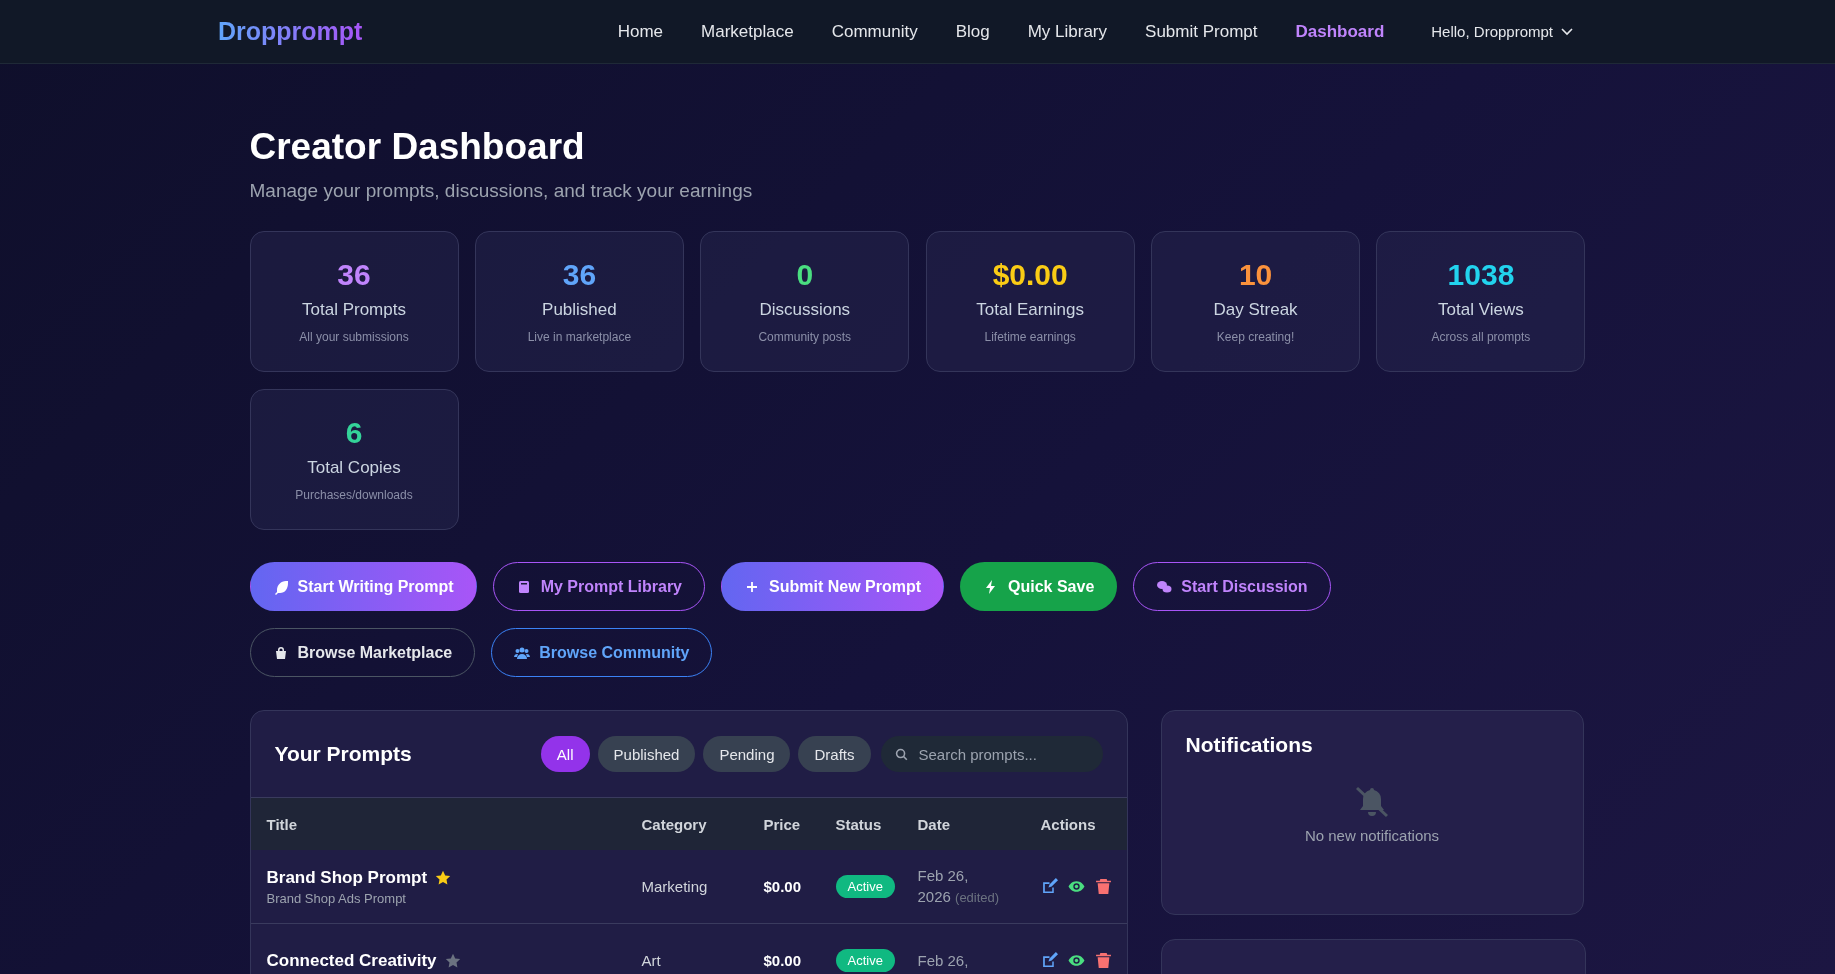 This screenshot has height=974, width=1835. I want to click on edited-note: (edited), so click(977, 898).